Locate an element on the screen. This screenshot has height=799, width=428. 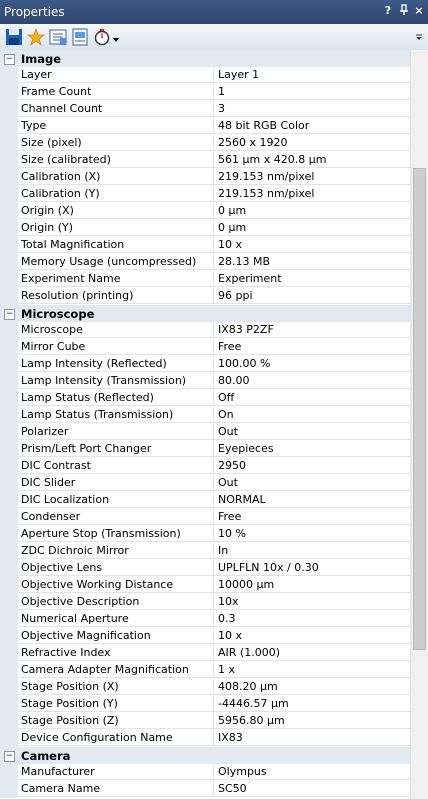
property-row: Refractive Index AIR (1.000) is located at coordinates (205, 653).